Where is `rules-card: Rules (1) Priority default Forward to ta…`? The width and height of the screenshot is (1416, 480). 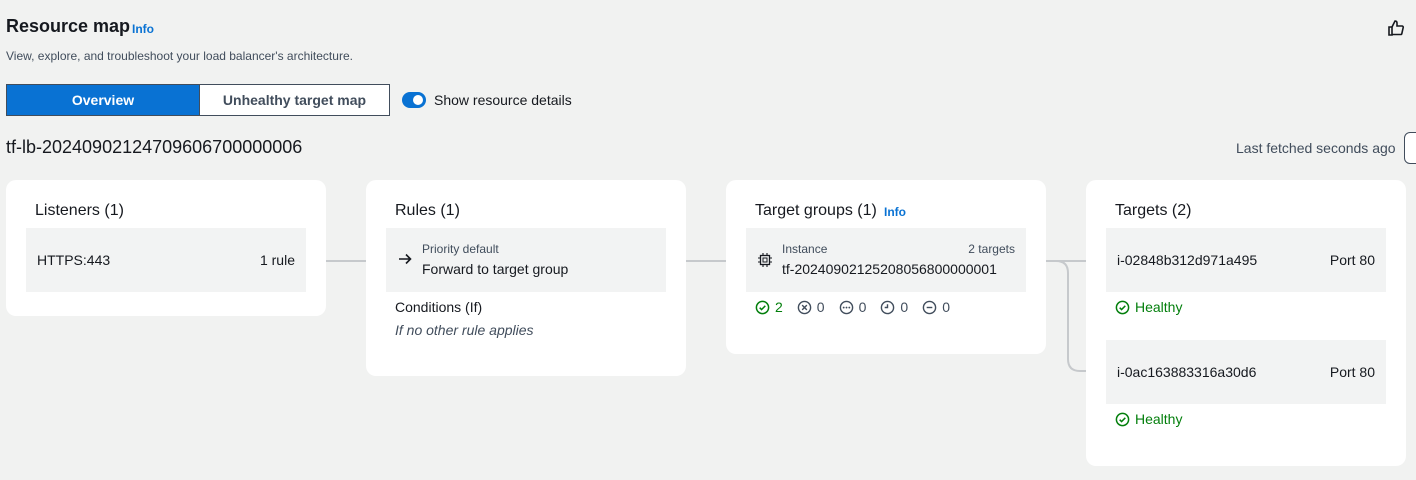 rules-card: Rules (1) Priority default Forward to ta… is located at coordinates (526, 278).